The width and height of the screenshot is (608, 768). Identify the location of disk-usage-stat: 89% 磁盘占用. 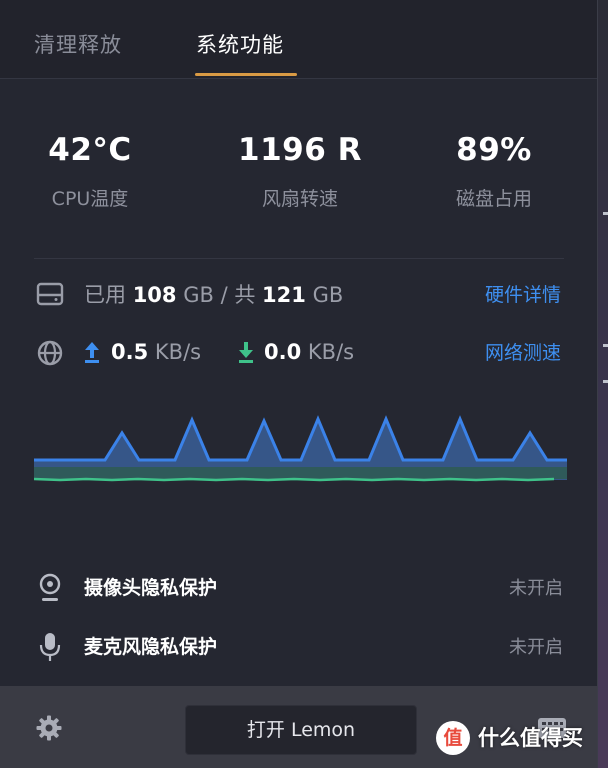
(494, 171).